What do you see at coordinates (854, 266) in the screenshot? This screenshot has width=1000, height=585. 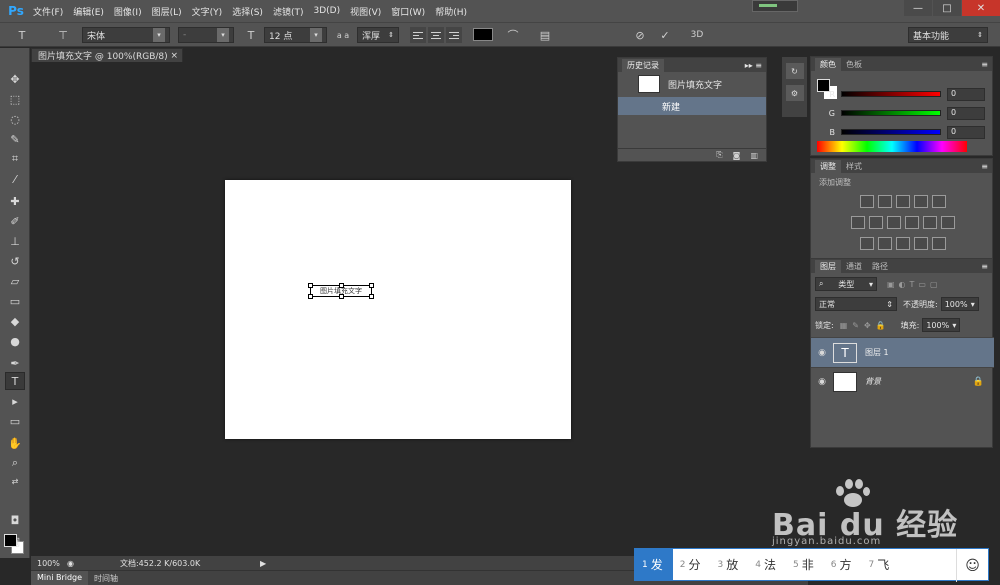 I see `tab-channels: 通道` at bounding box center [854, 266].